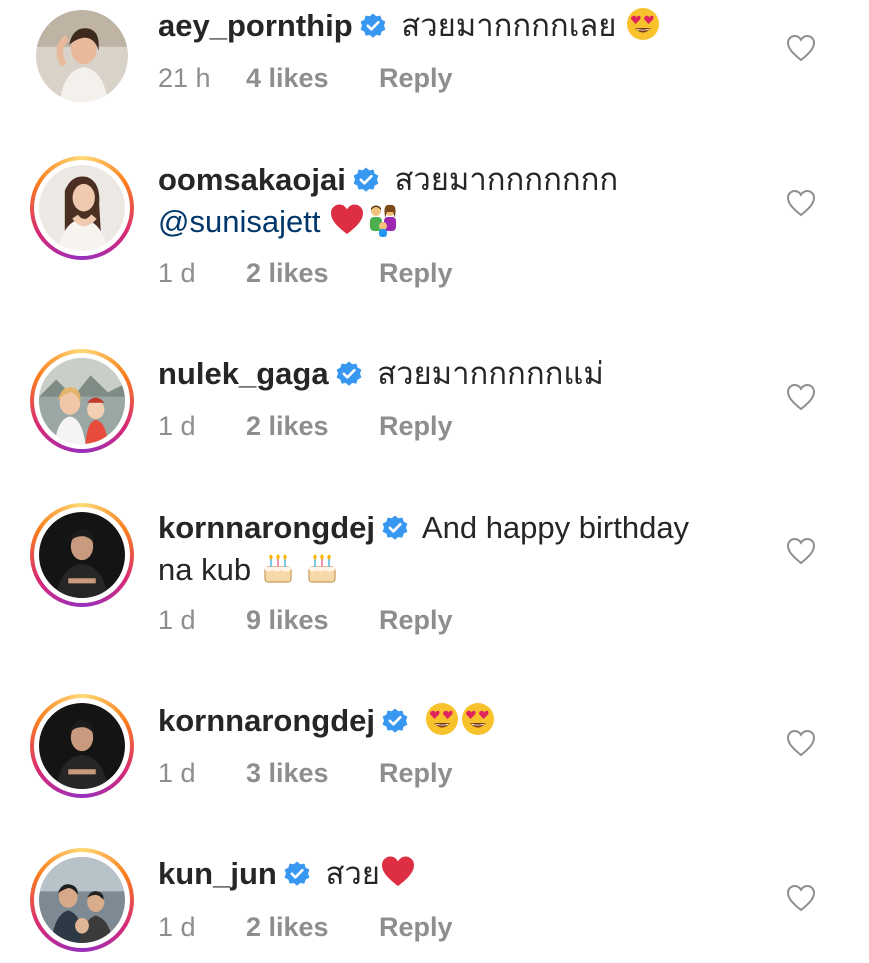 The image size is (869, 963). What do you see at coordinates (490, 373) in the screenshot?
I see `comment-text: สวยมากกกกกแม่` at bounding box center [490, 373].